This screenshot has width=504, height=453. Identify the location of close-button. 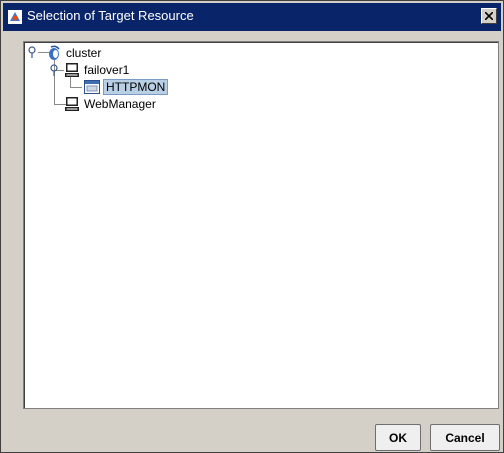
(489, 16).